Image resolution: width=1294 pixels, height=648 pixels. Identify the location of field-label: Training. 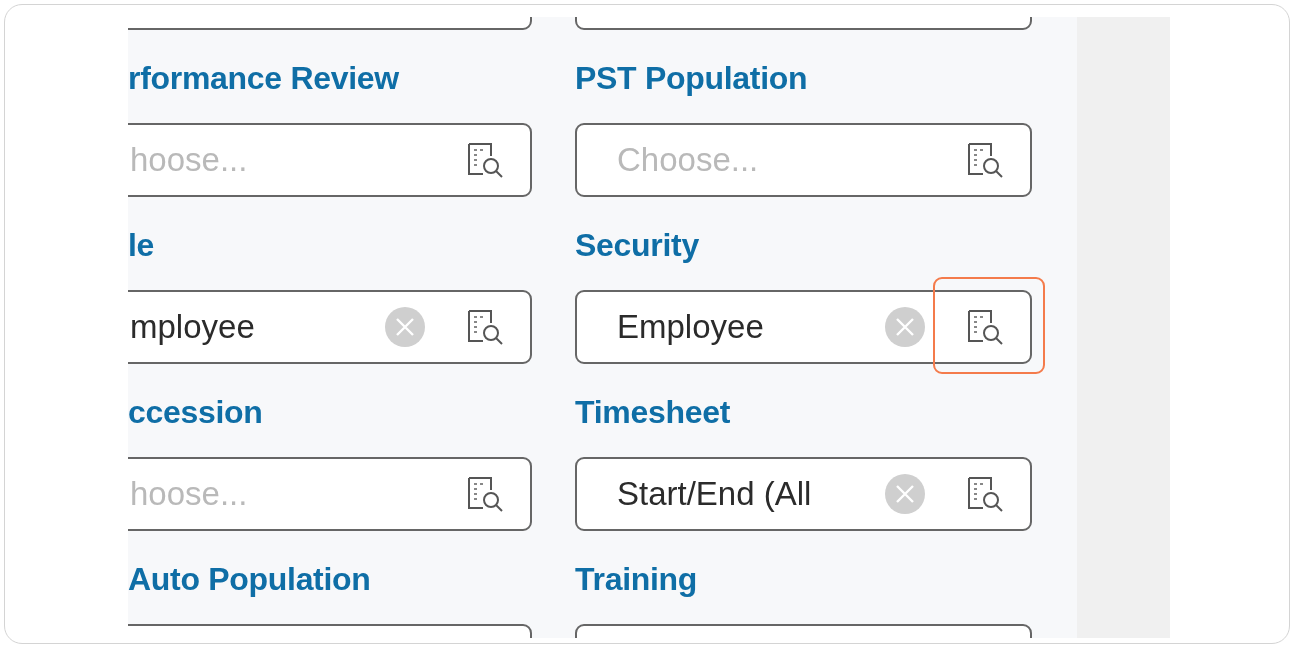
(636, 579).